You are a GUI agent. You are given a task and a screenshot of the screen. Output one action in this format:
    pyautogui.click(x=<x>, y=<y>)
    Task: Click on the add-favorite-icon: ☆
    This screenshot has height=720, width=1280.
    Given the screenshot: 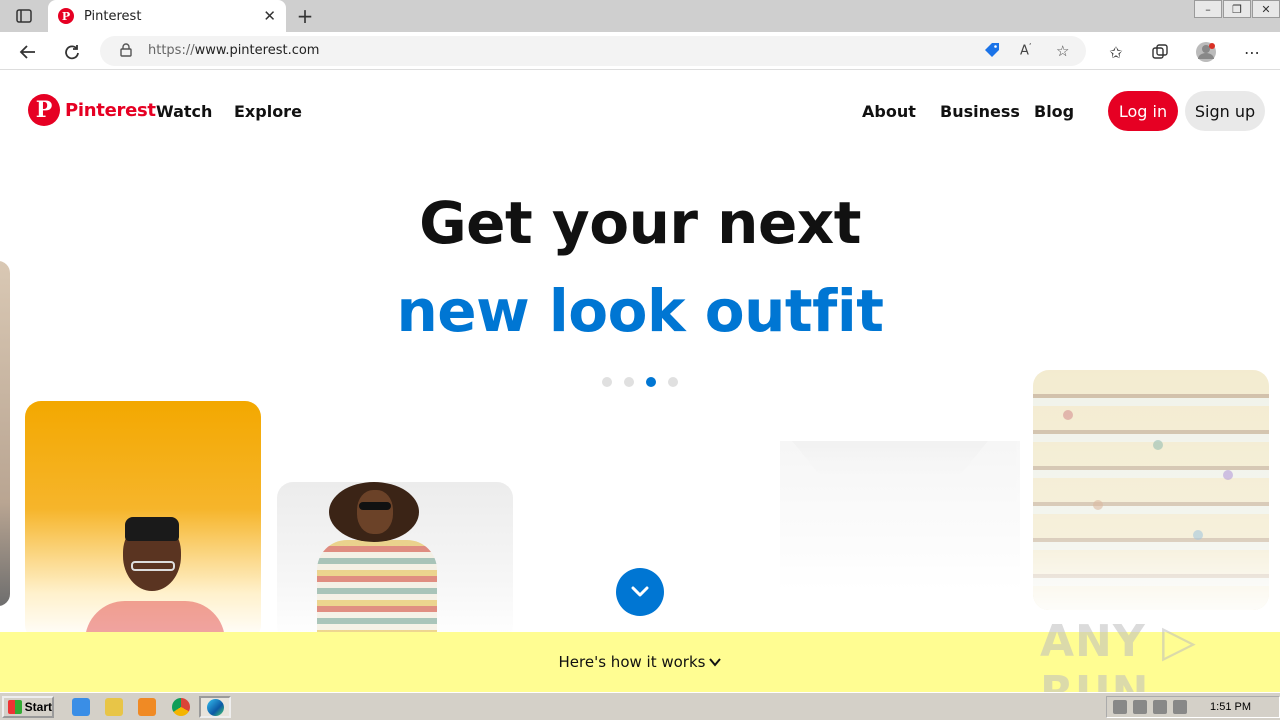 What is the action you would take?
    pyautogui.click(x=1062, y=51)
    